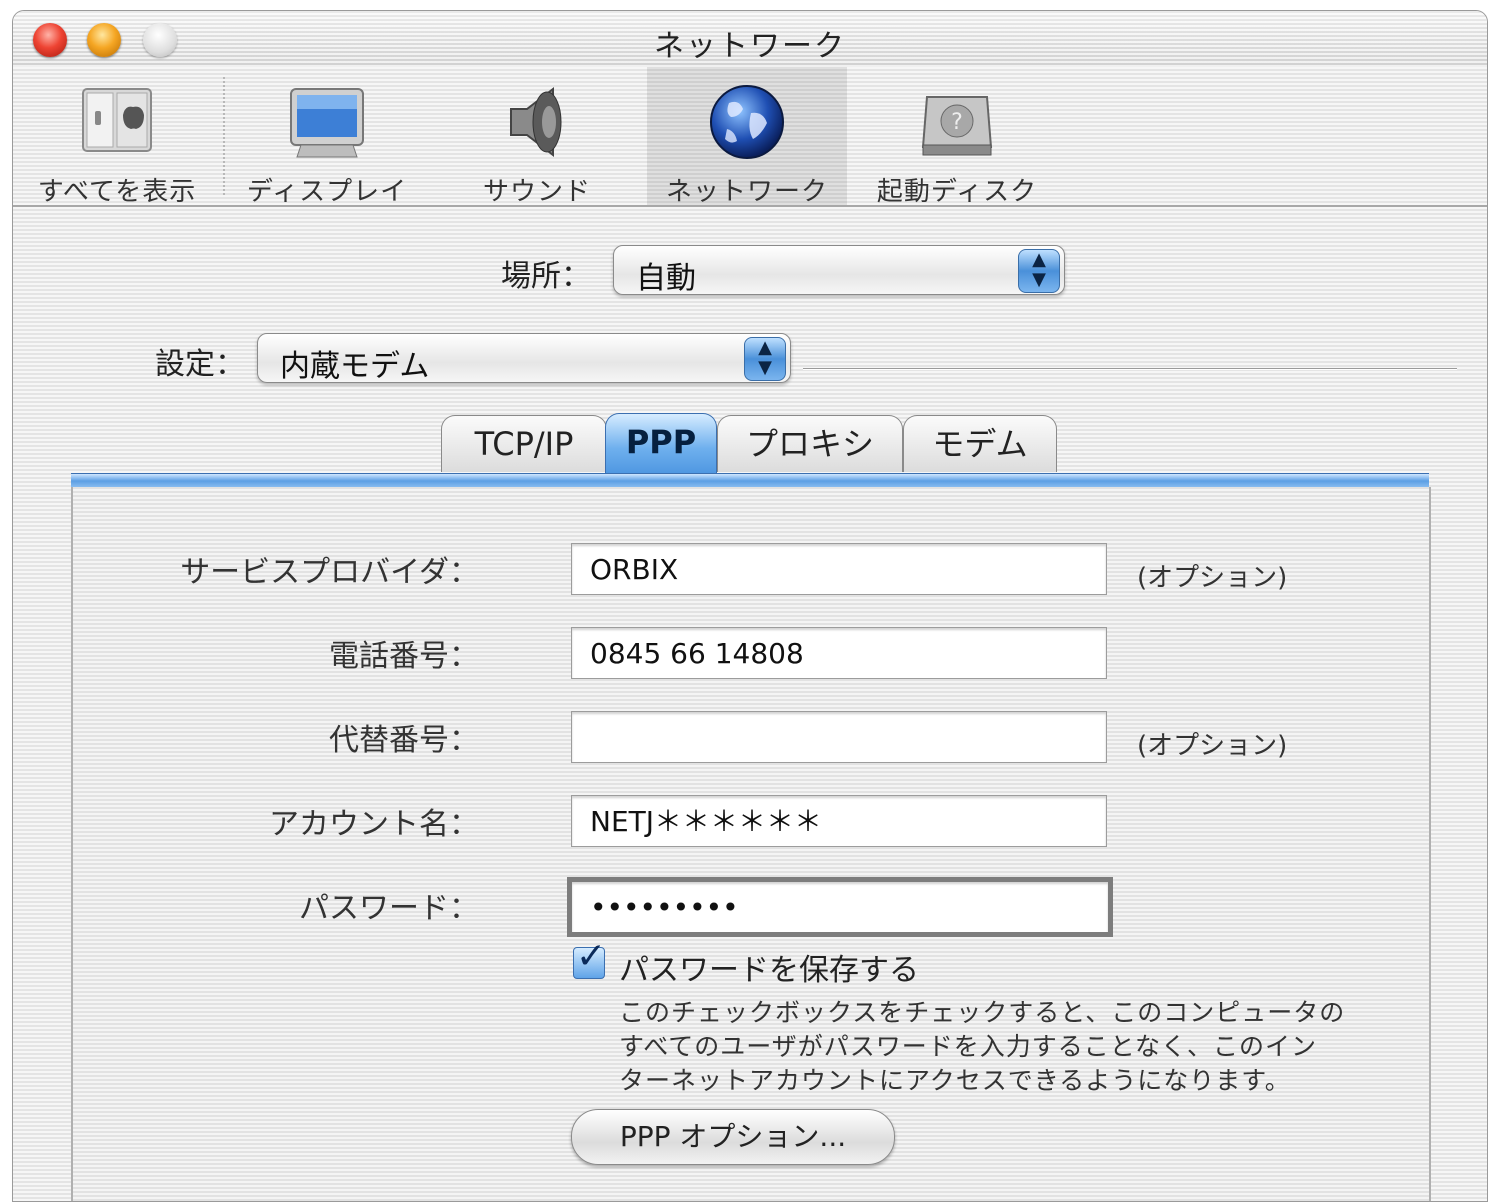  I want to click on toolbar-item-sound: サウンド, so click(537, 137).